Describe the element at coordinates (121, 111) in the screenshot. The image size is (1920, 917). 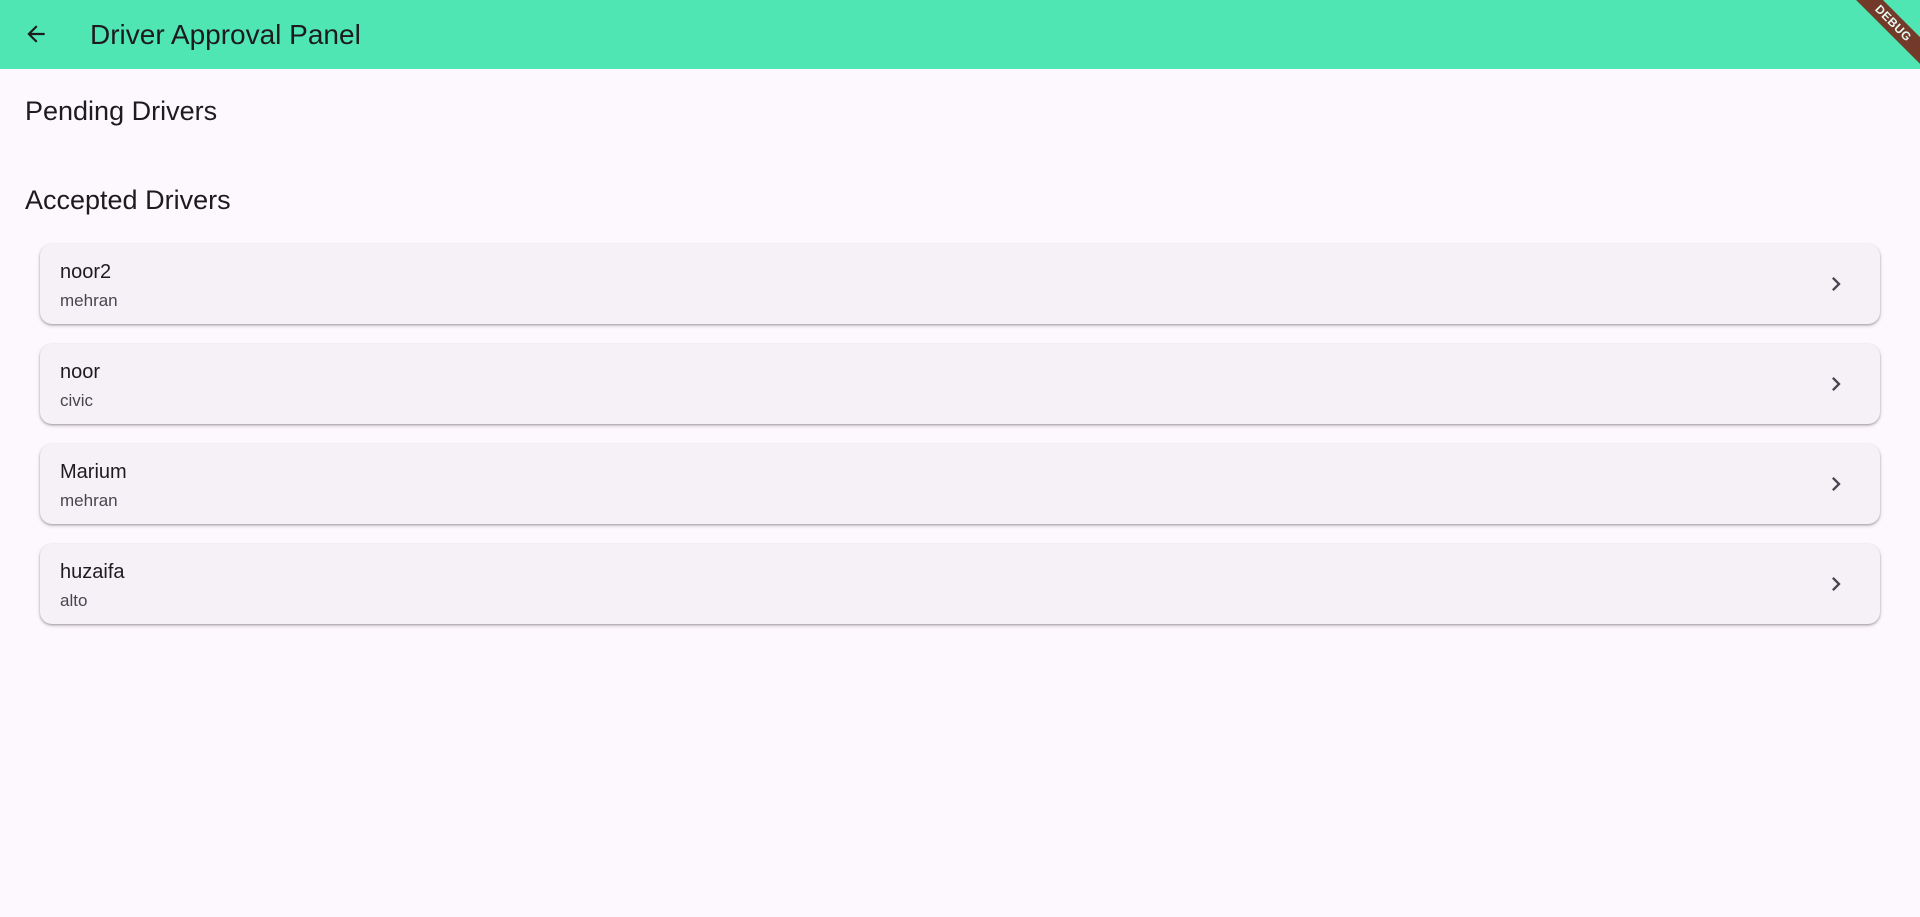
I see `pending-drivers-heading: Pending Drivers` at that location.